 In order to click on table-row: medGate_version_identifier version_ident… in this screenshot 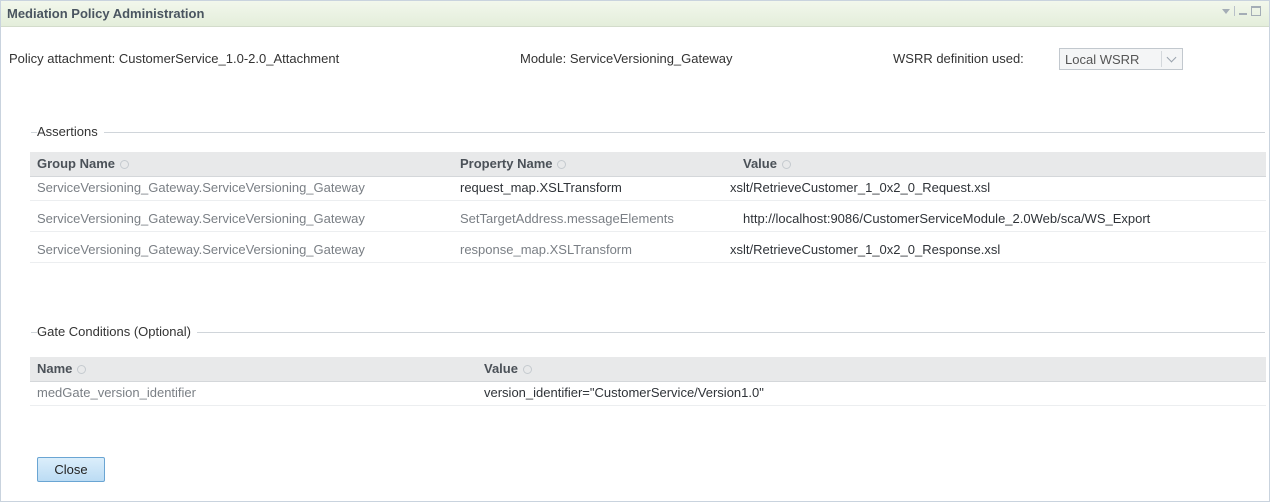, I will do `click(648, 393)`.